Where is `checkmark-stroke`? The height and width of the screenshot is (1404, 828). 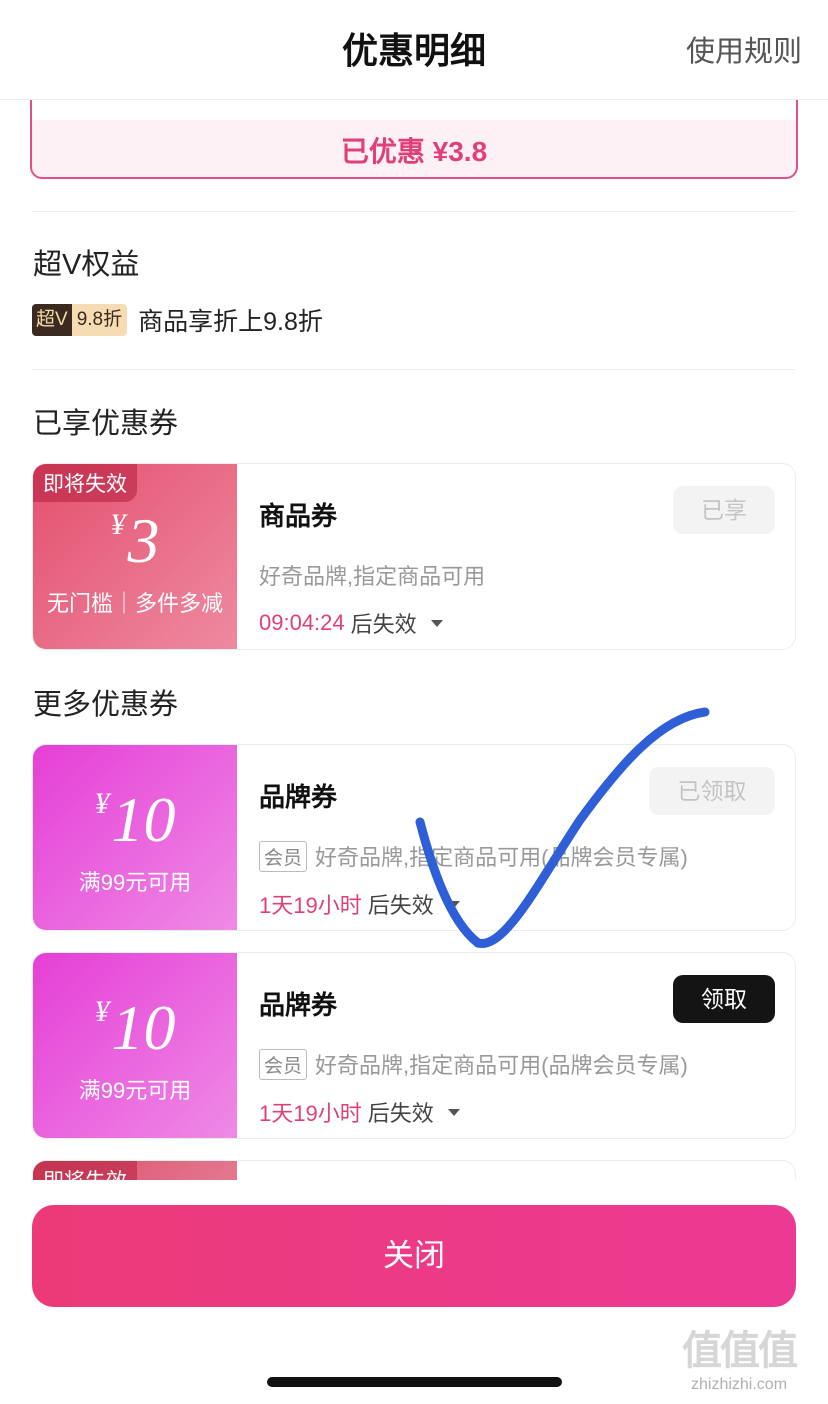
checkmark-stroke is located at coordinates (562, 827).